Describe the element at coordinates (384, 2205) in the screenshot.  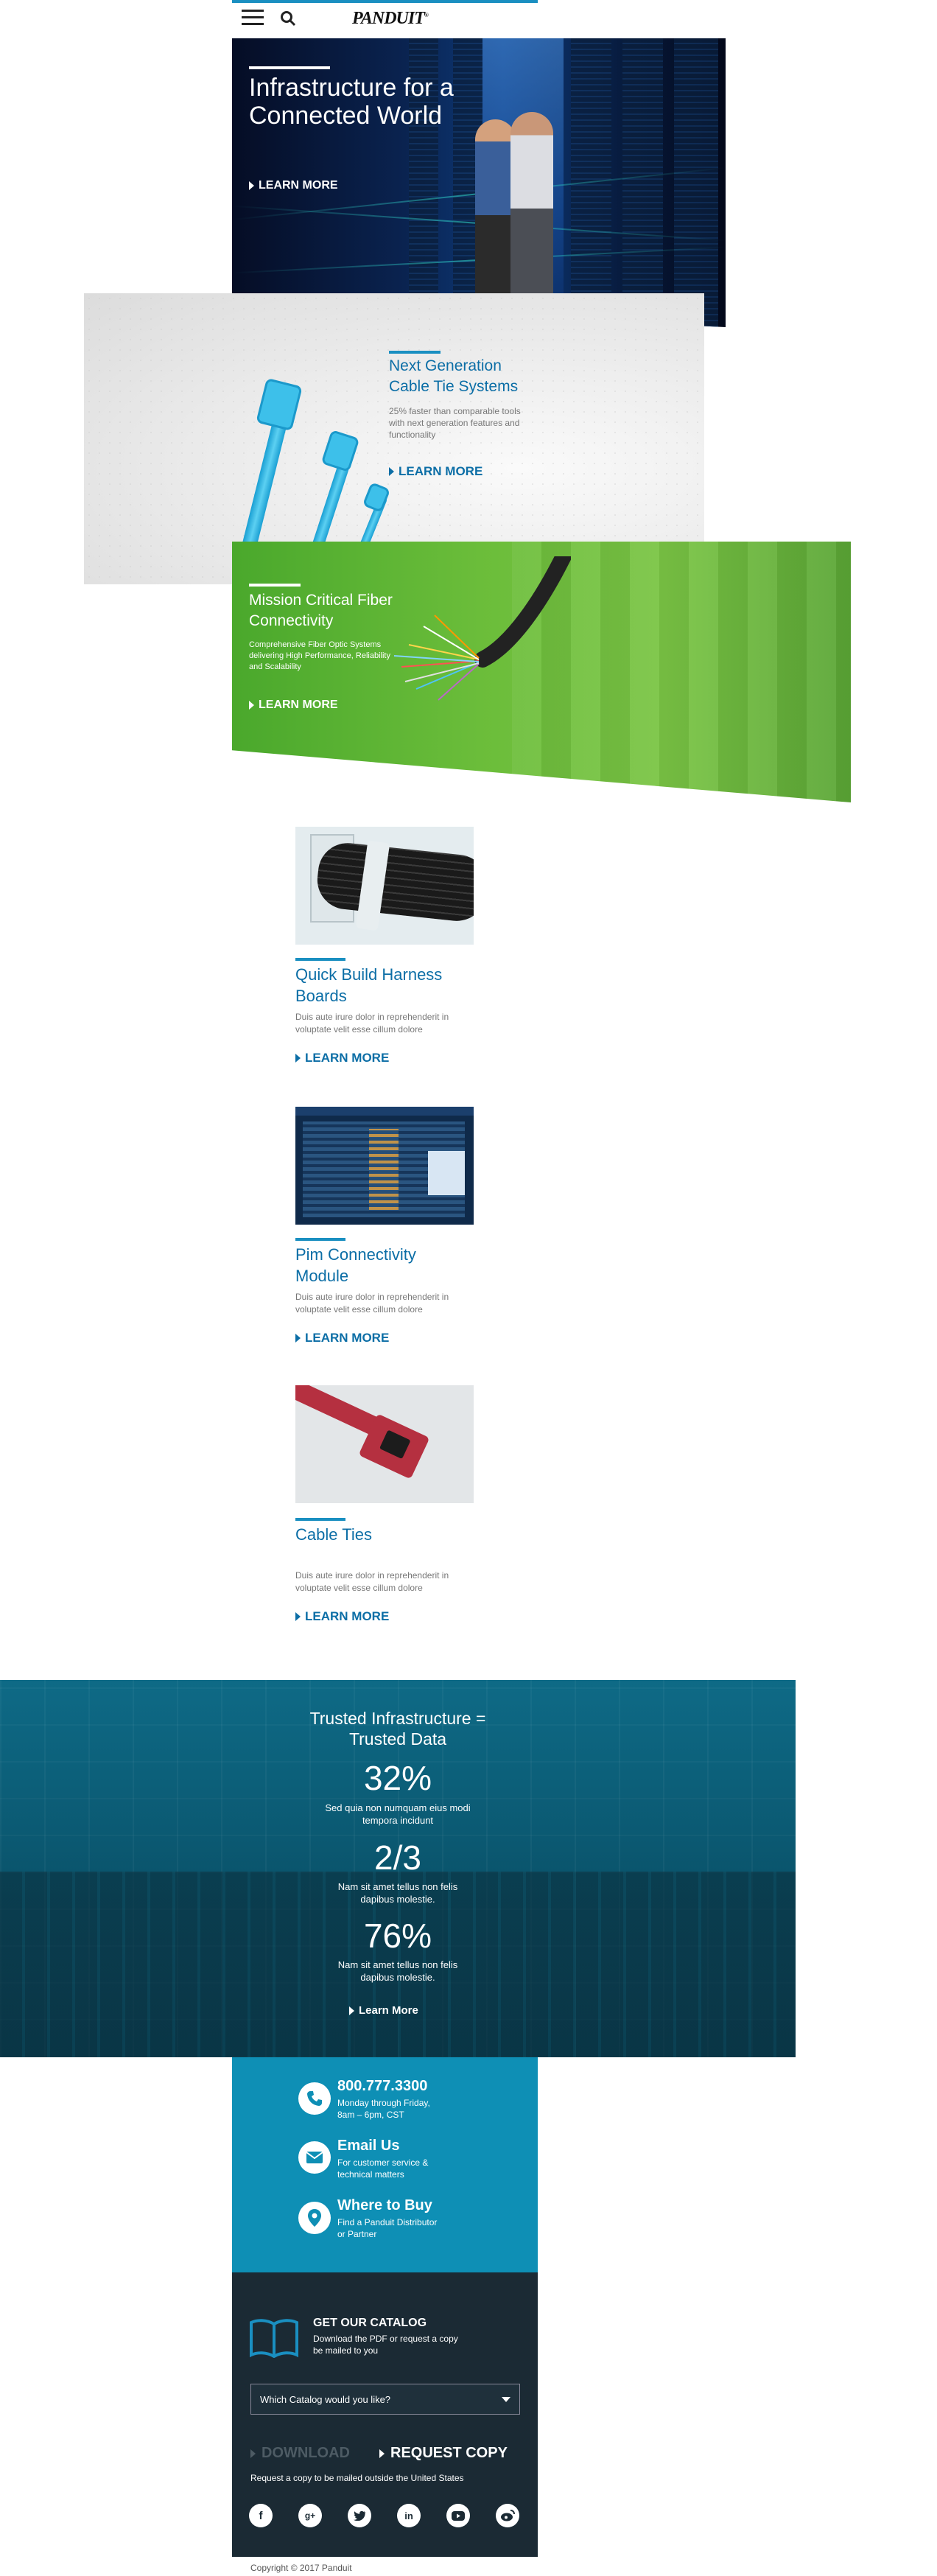
I see `contact-where-to-buy-title: Where to Buy` at that location.